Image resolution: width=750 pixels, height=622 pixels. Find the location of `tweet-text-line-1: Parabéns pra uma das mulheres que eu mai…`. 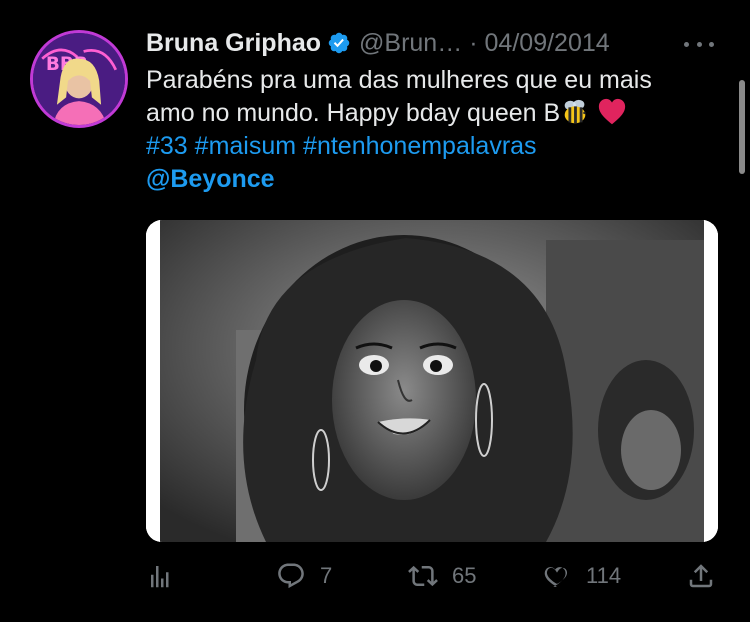

tweet-text-line-1: Parabéns pra uma das mulheres que eu mai… is located at coordinates (399, 80).